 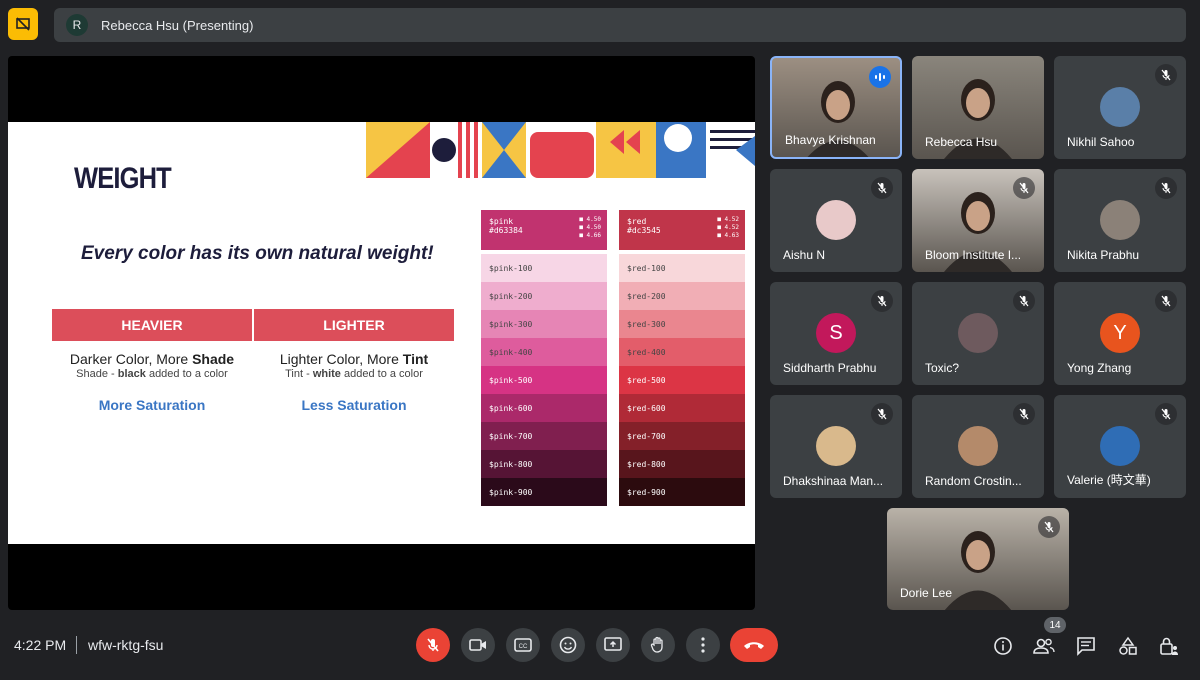 I want to click on more-vert-icon, so click(x=703, y=645).